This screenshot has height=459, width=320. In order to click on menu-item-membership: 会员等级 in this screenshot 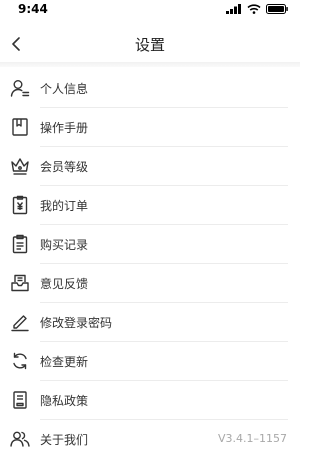, I will do `click(150, 166)`.